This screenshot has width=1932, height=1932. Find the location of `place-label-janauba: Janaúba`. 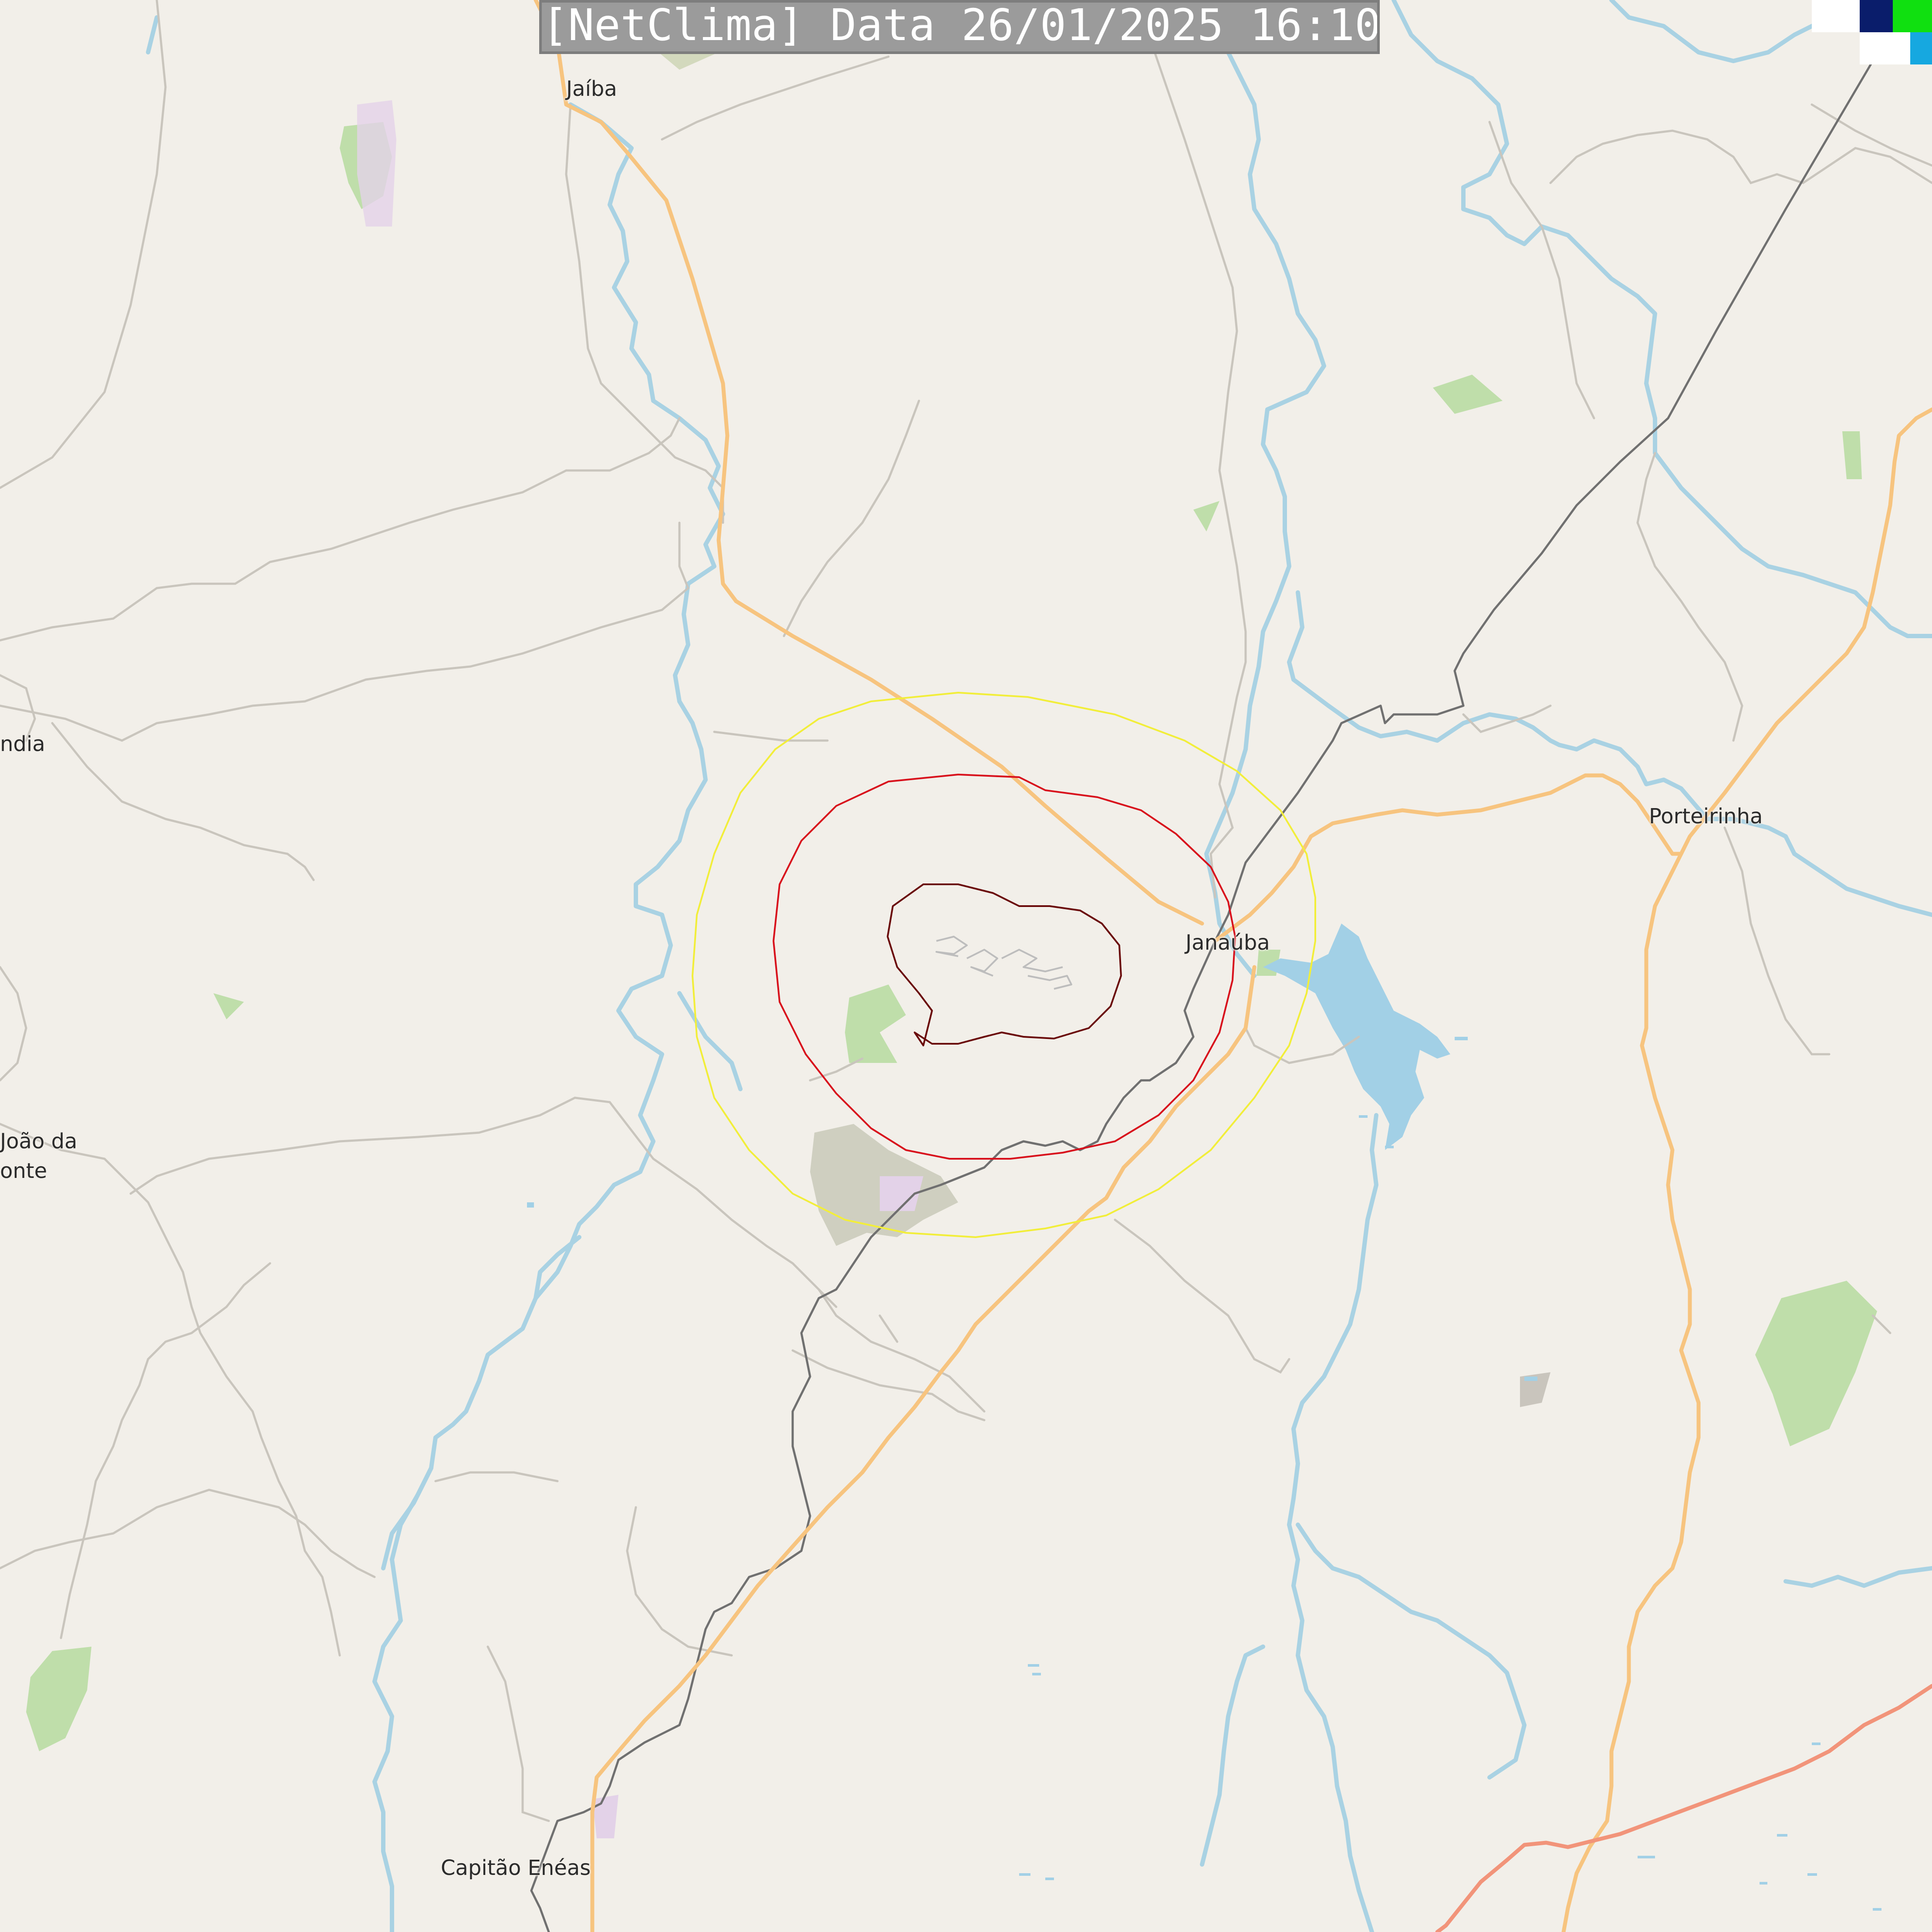

place-label-janauba: Janaúba is located at coordinates (1228, 942).